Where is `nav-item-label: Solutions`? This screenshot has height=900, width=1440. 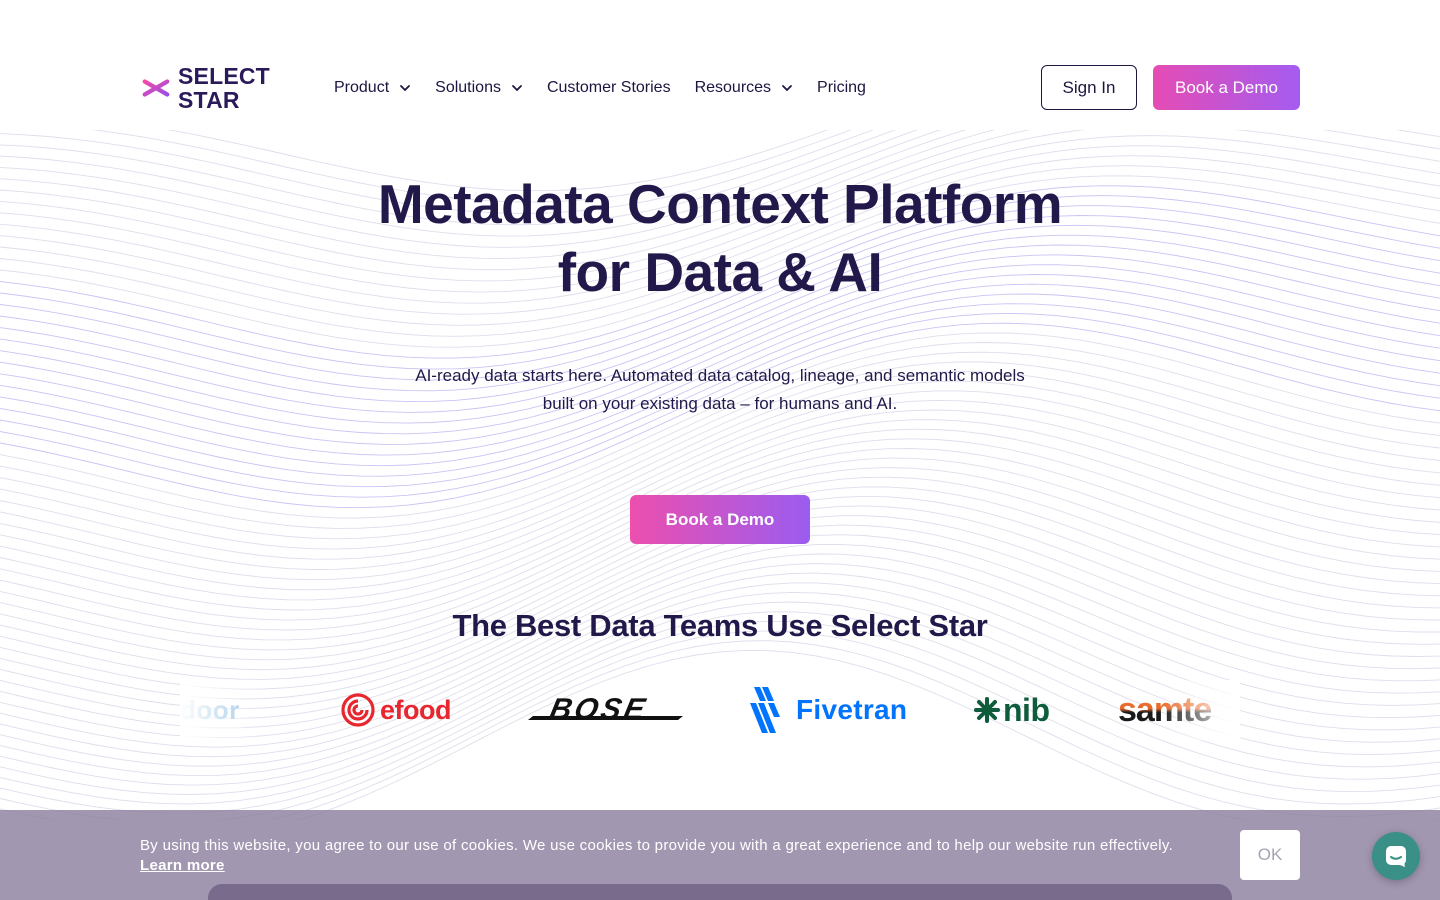
nav-item-label: Solutions is located at coordinates (468, 87).